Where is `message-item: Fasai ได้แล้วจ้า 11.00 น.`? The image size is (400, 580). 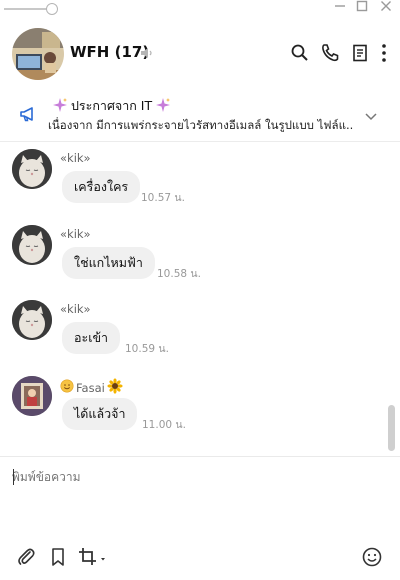
message-item: Fasai ได้แล้วจ้า 11.00 น. is located at coordinates (195, 408).